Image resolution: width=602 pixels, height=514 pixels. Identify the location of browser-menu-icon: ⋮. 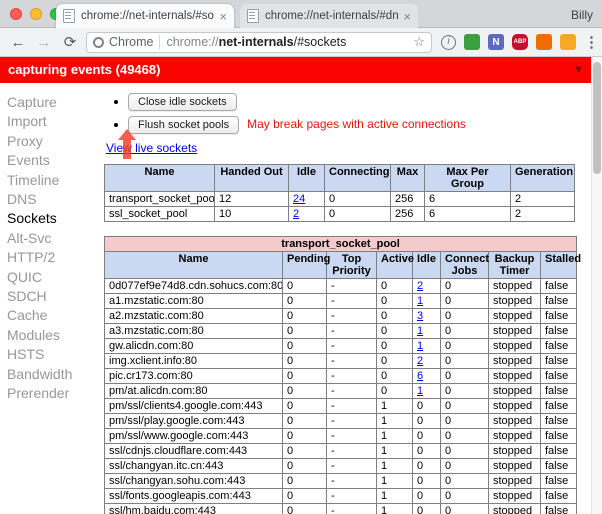
(591, 42).